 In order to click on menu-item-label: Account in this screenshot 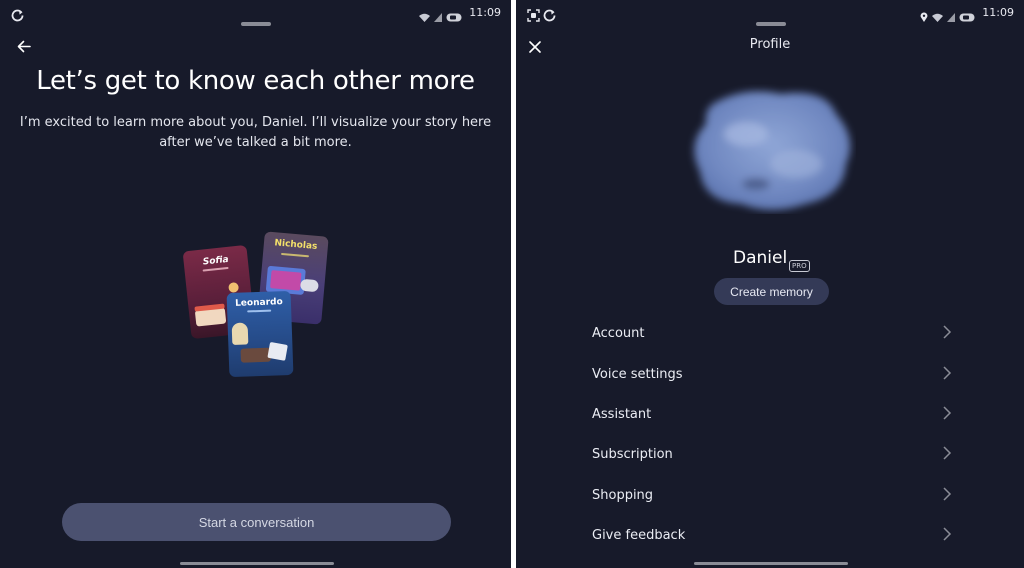, I will do `click(618, 333)`.